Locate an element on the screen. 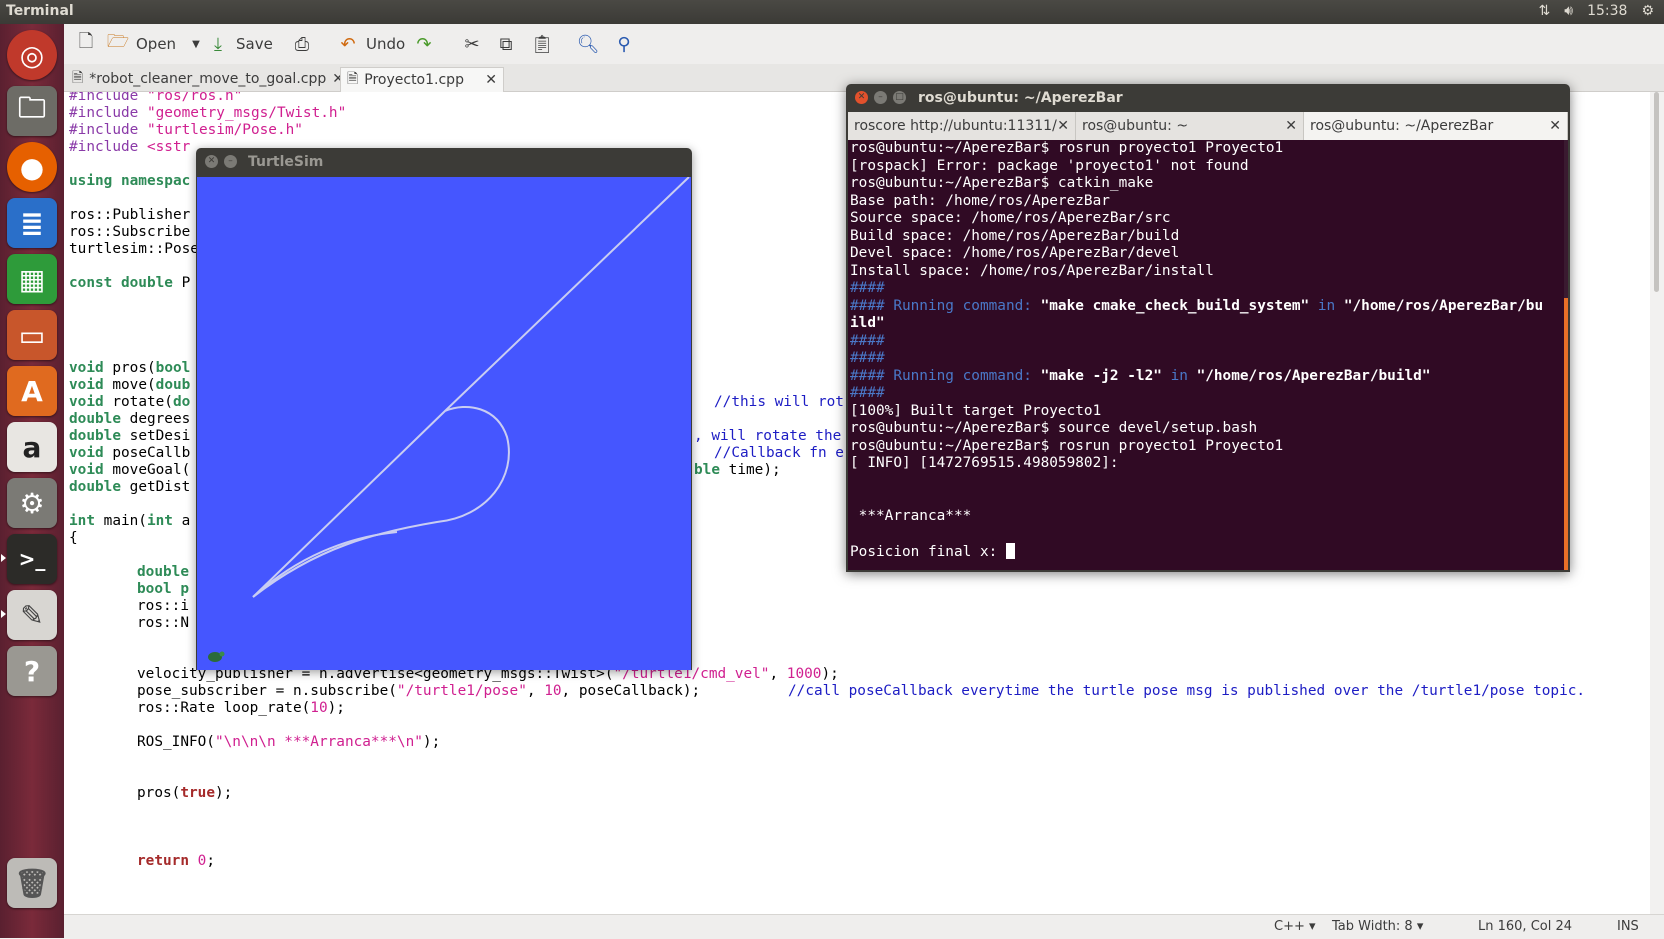  code-line-fragment: ble time); is located at coordinates (737, 470).